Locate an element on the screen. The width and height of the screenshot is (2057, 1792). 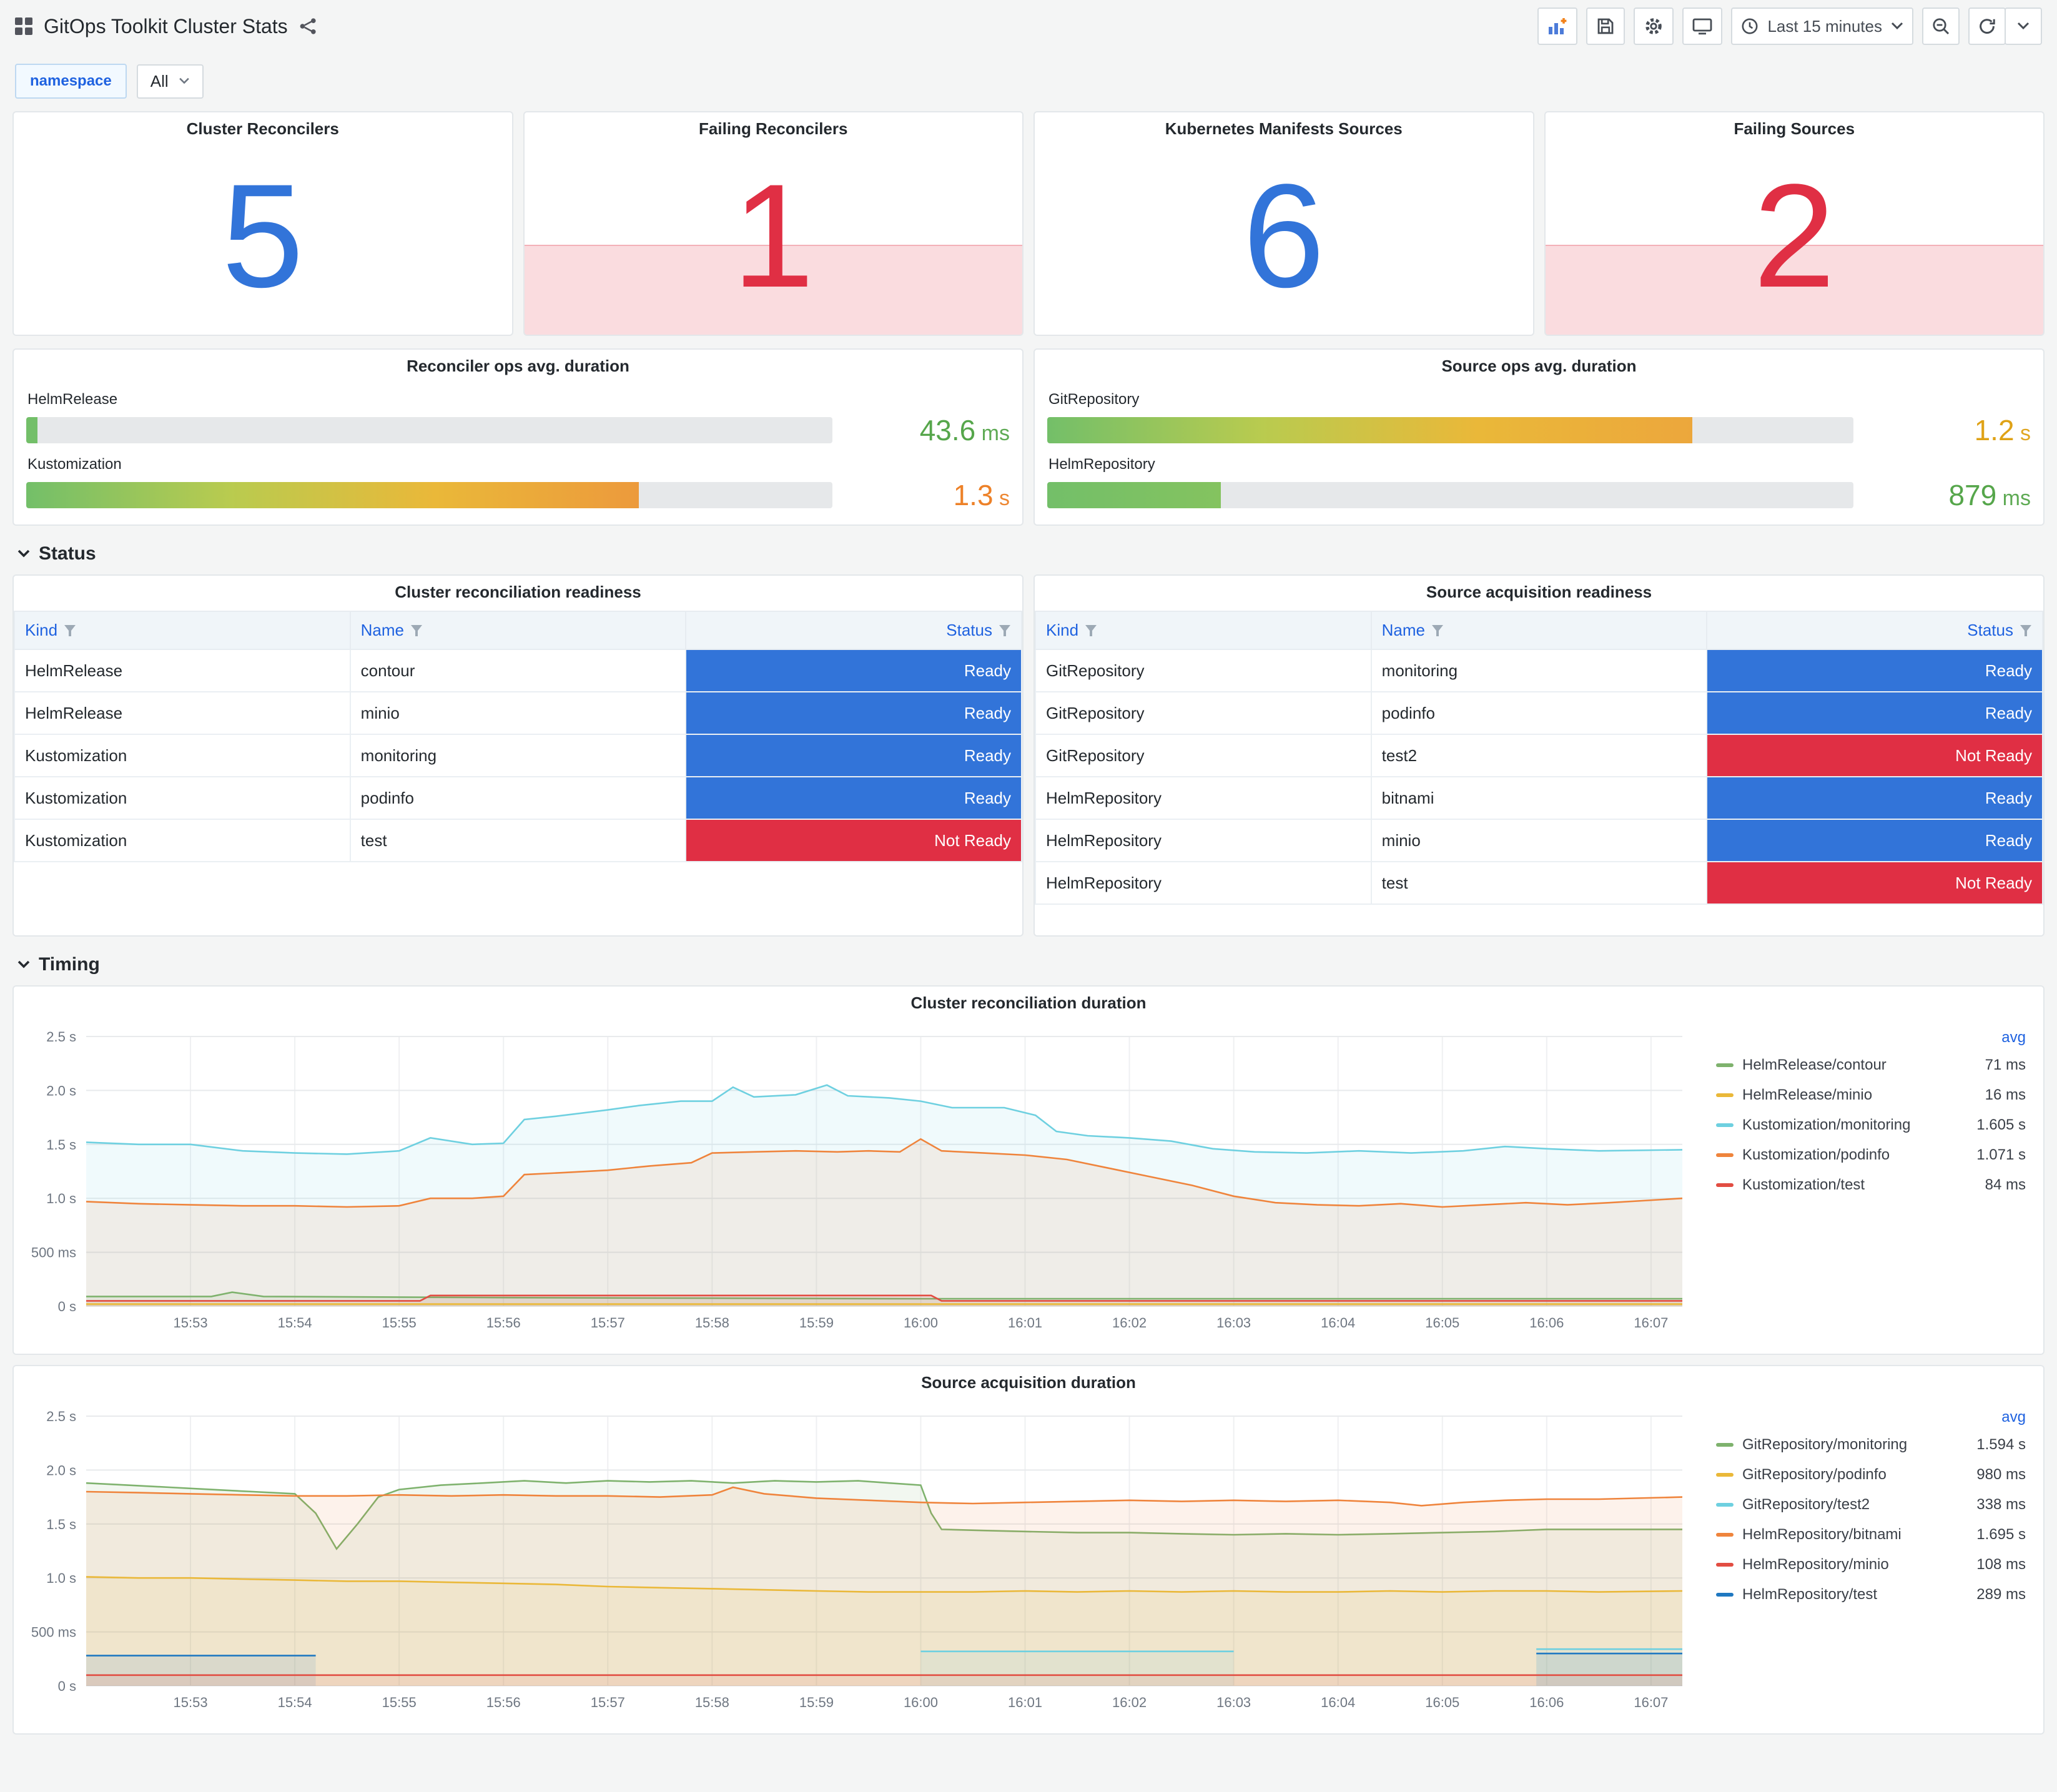
stat-panel-title: Kubernetes Manifests Sources is located at coordinates (1284, 128).